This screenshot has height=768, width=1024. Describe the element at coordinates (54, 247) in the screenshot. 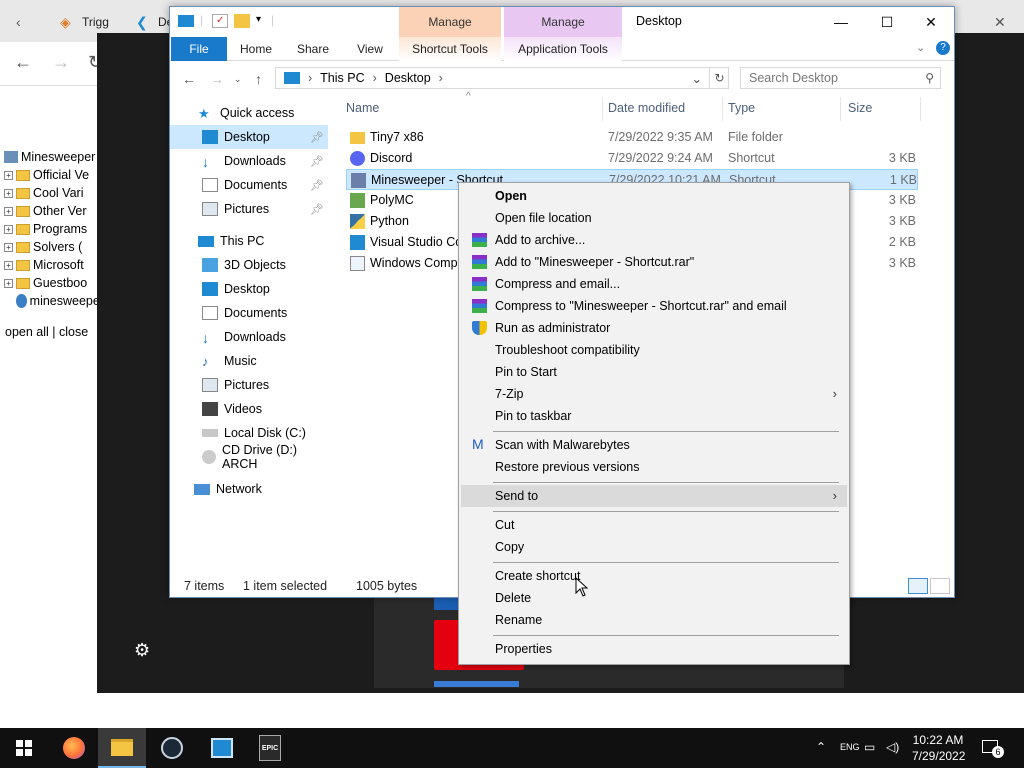

I see `tree-item: + Solvers (` at that location.